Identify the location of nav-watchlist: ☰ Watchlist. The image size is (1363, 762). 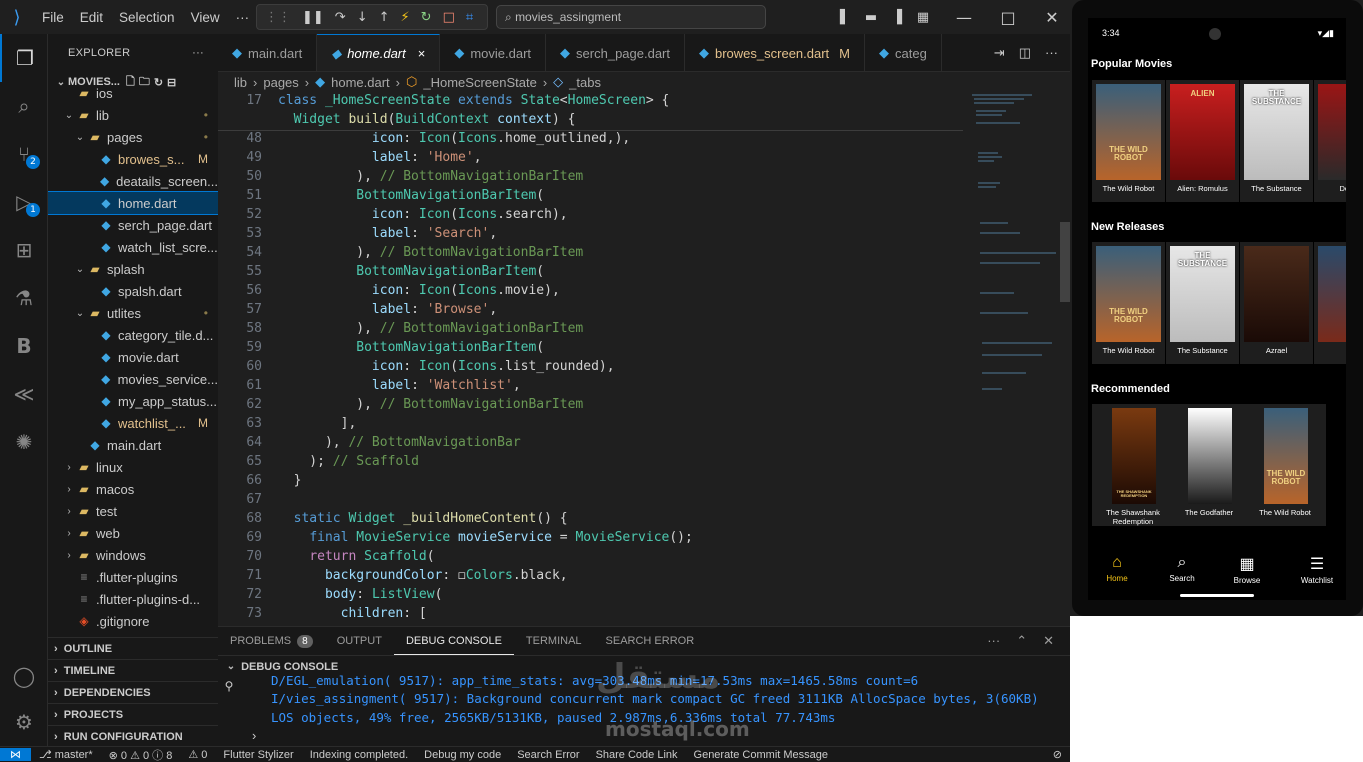
(1317, 569).